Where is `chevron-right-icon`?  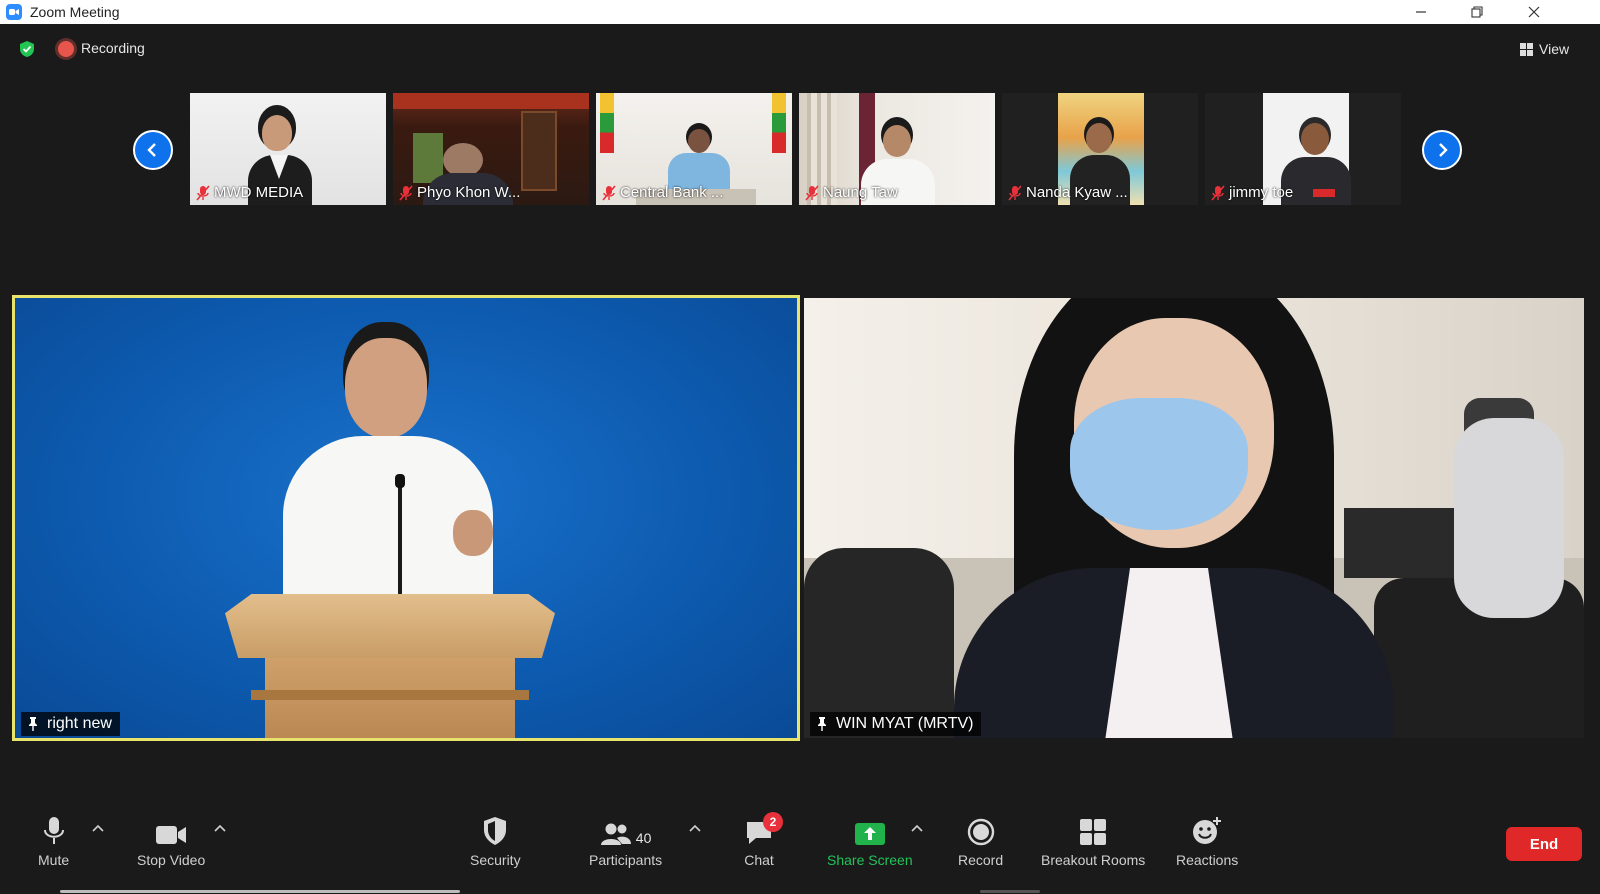 chevron-right-icon is located at coordinates (1443, 150).